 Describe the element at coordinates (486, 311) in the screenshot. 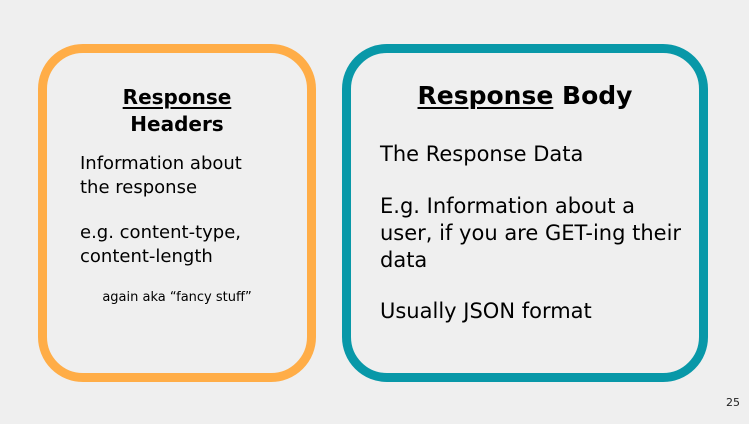

I see `response-body-format: Usually JSON format` at that location.